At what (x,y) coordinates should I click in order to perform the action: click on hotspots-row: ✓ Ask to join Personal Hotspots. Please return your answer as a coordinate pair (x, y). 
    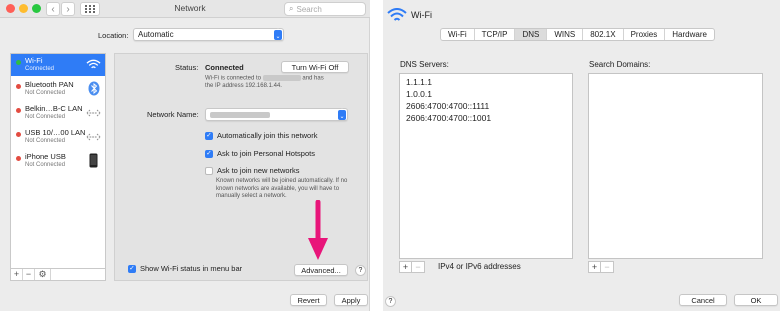
    Looking at the image, I should click on (260, 153).